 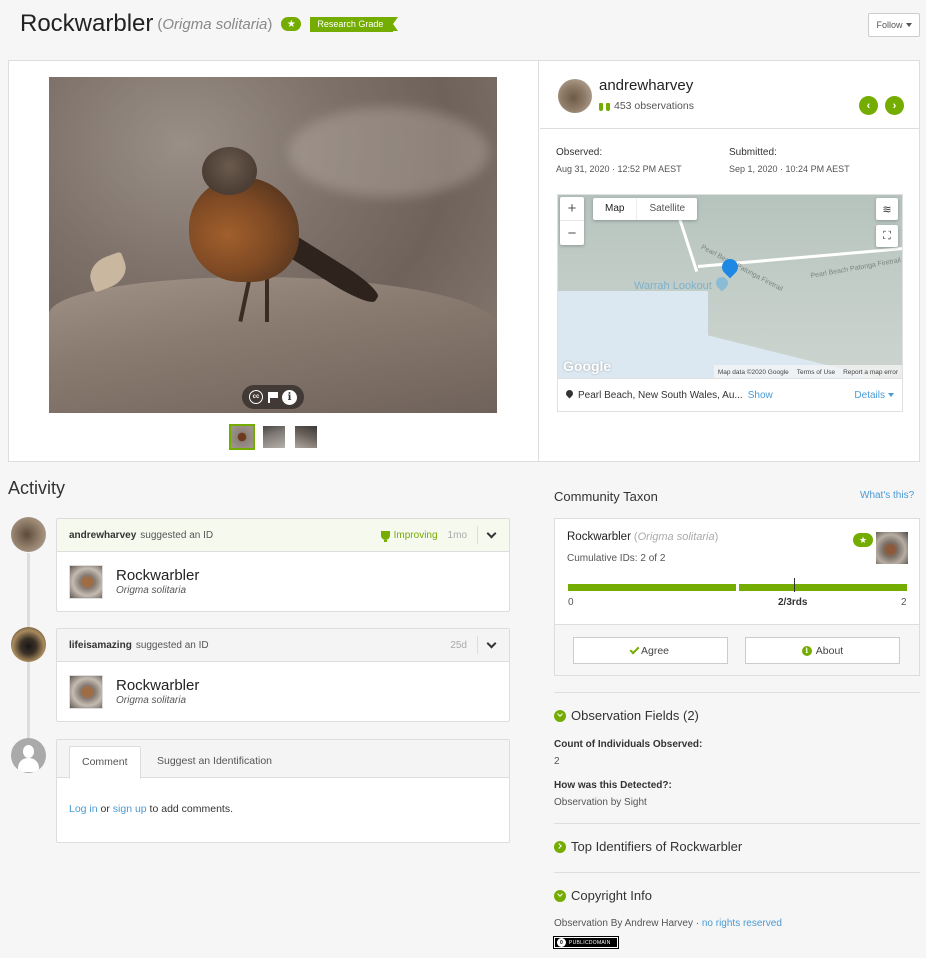 I want to click on next-observation-button: ›, so click(x=894, y=105).